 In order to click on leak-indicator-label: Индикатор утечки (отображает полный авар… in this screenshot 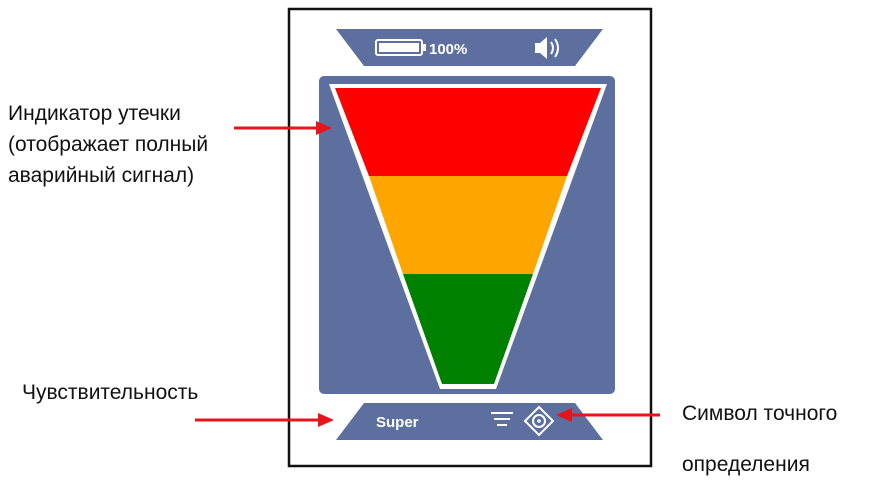, I will do `click(153, 144)`.